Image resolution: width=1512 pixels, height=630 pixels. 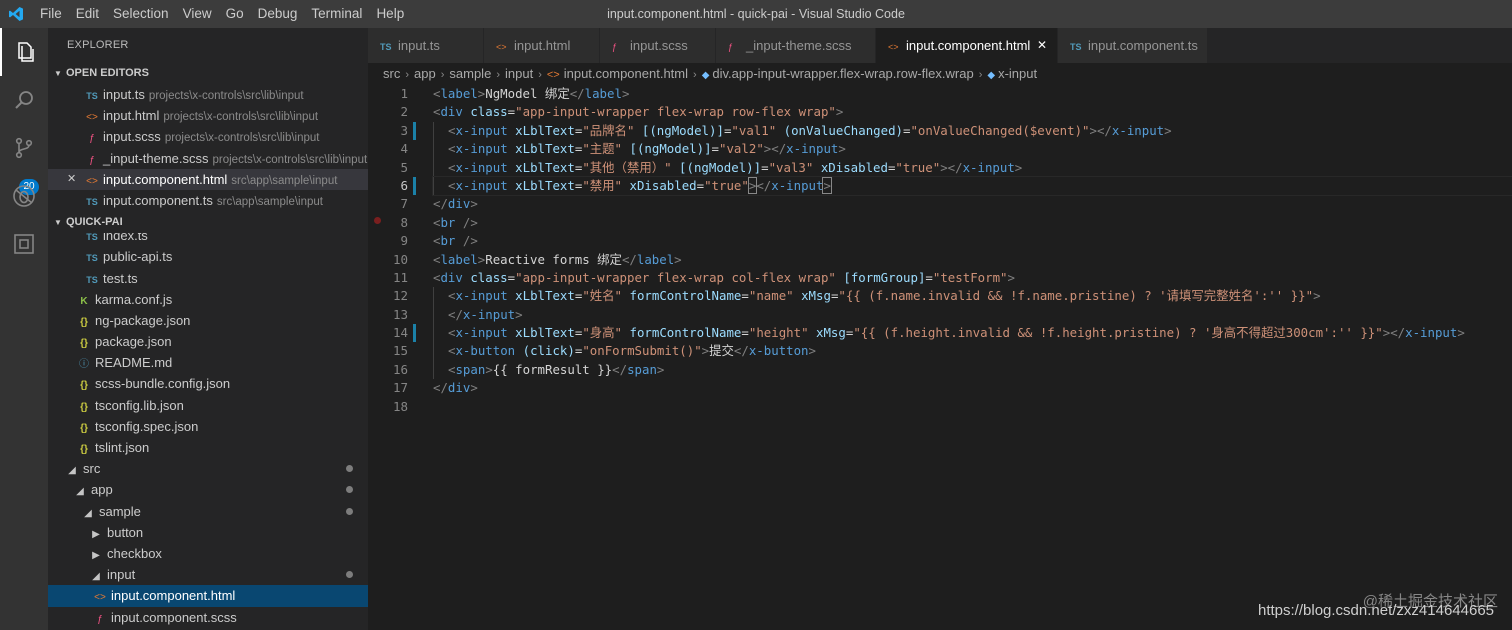 I want to click on tree-file-selected: <> input.component.html, so click(x=208, y=596).